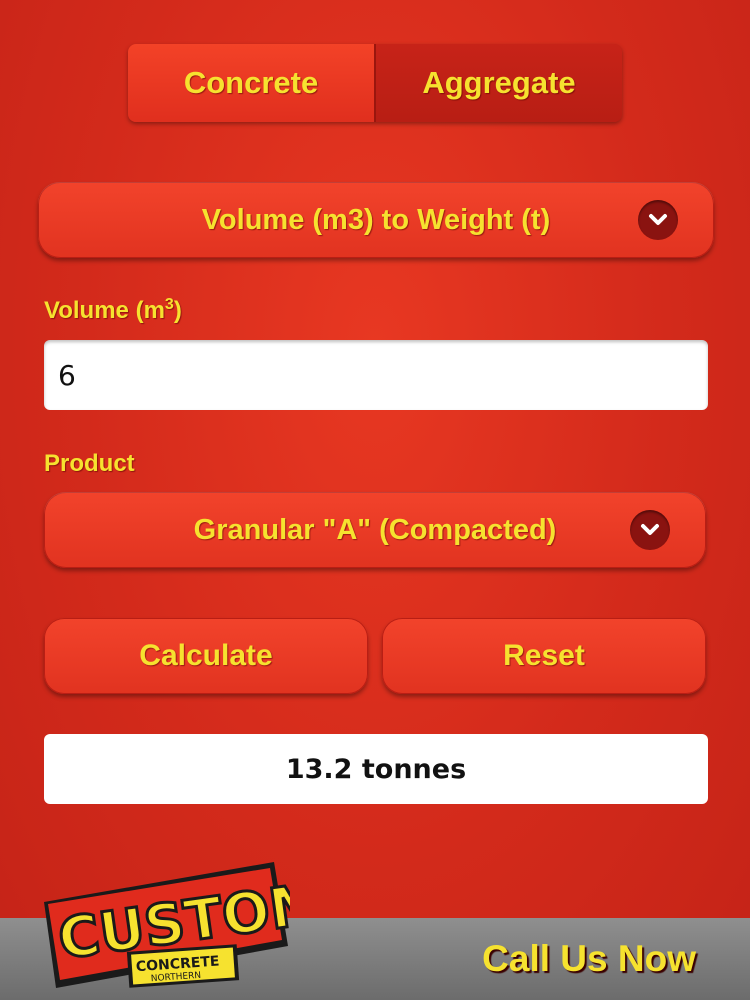 This screenshot has height=1000, width=750. What do you see at coordinates (113, 310) in the screenshot?
I see `volume-label: Volume (m3)` at bounding box center [113, 310].